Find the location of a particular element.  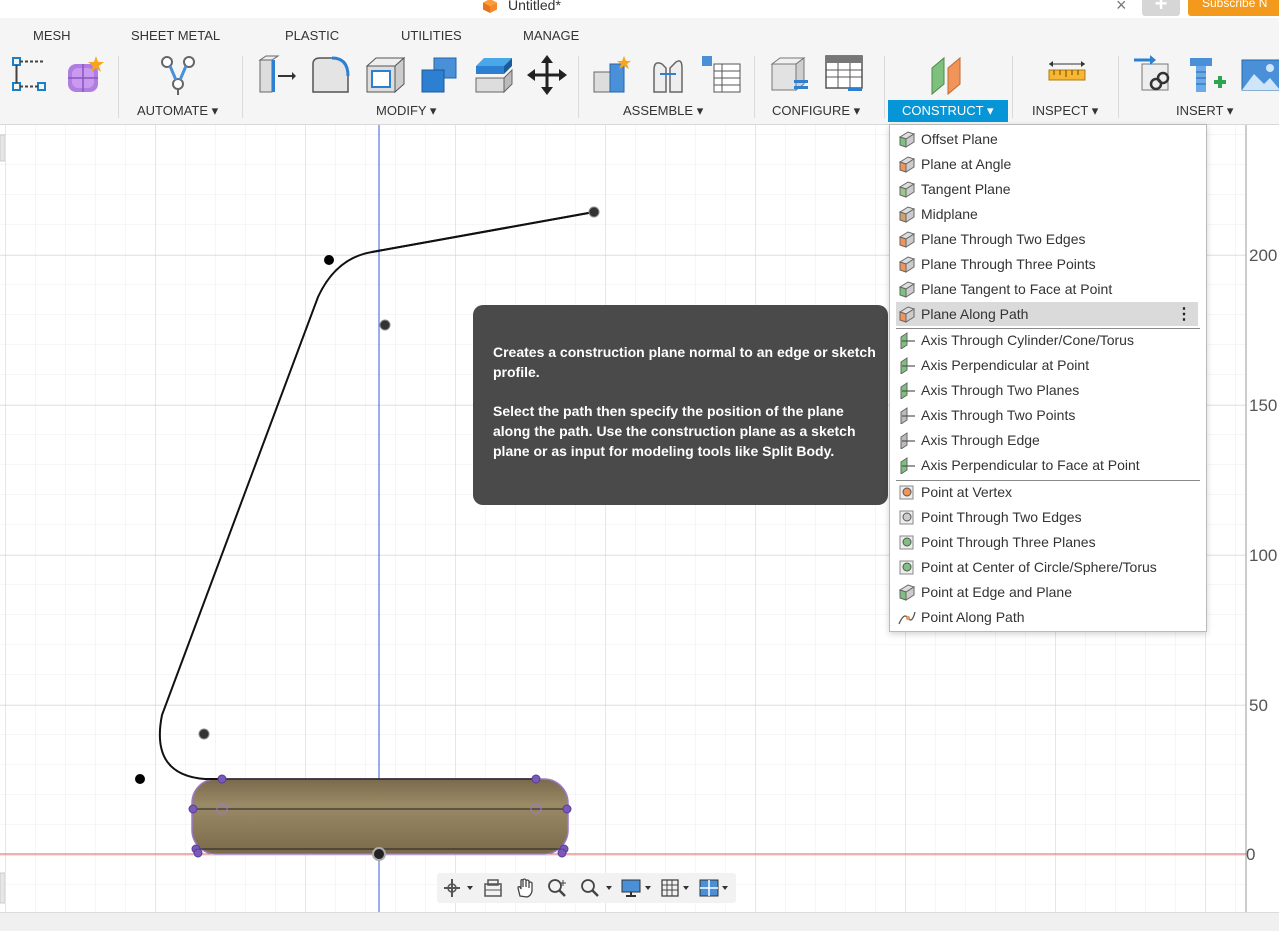

axis-perp-face-icon is located at coordinates (907, 465).